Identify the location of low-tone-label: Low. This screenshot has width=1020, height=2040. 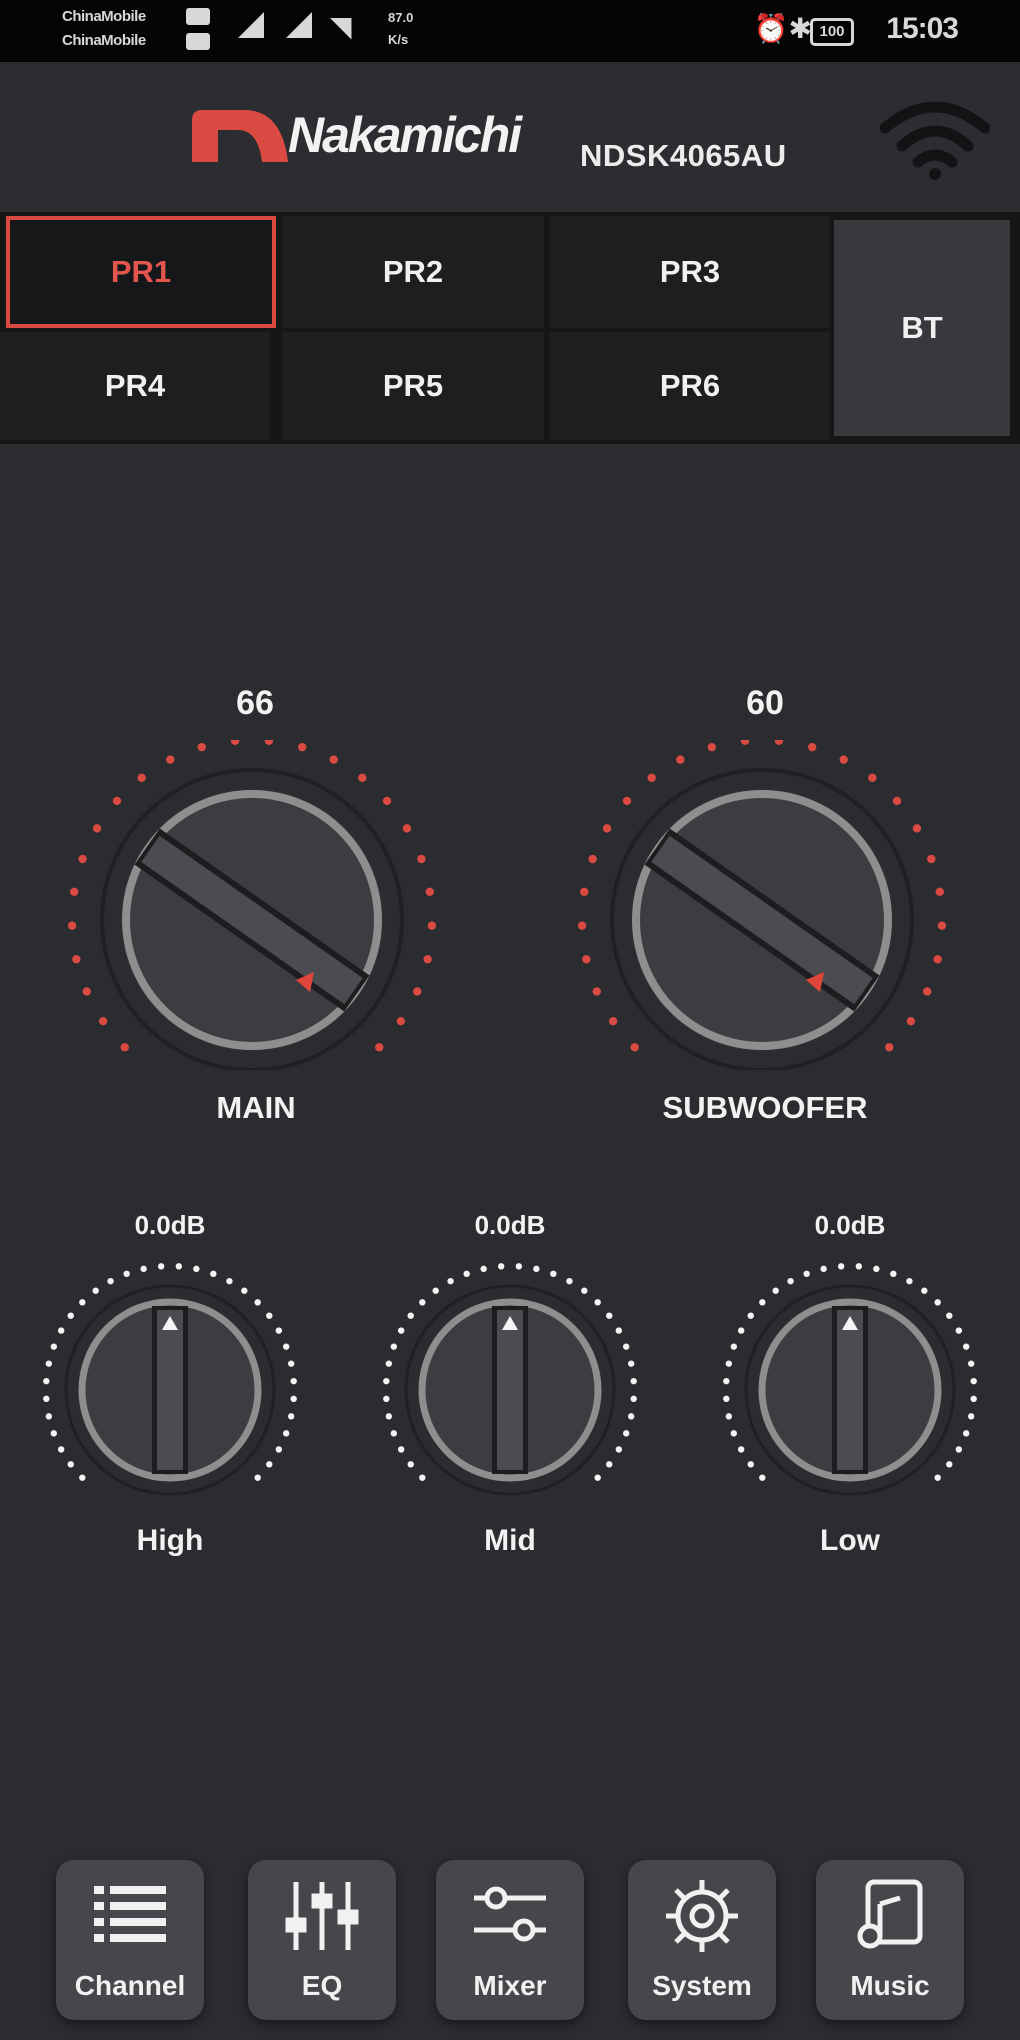
(850, 1540).